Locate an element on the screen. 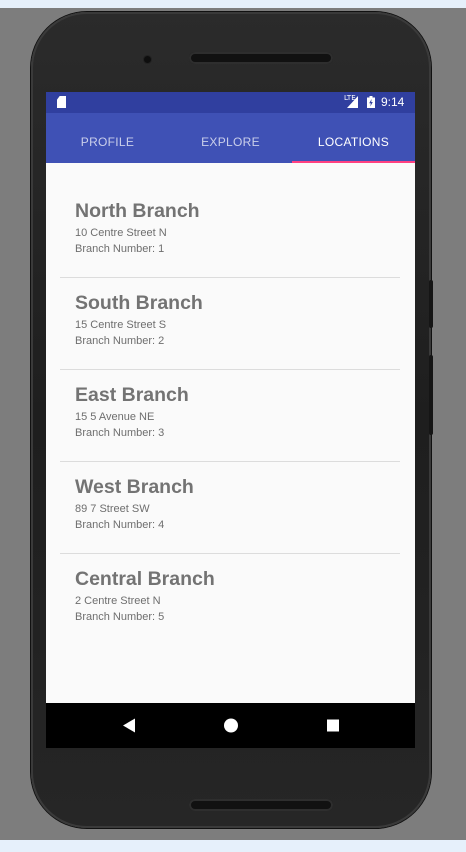 The image size is (466, 852). tab-locations-label: LOCATIONS is located at coordinates (353, 142).